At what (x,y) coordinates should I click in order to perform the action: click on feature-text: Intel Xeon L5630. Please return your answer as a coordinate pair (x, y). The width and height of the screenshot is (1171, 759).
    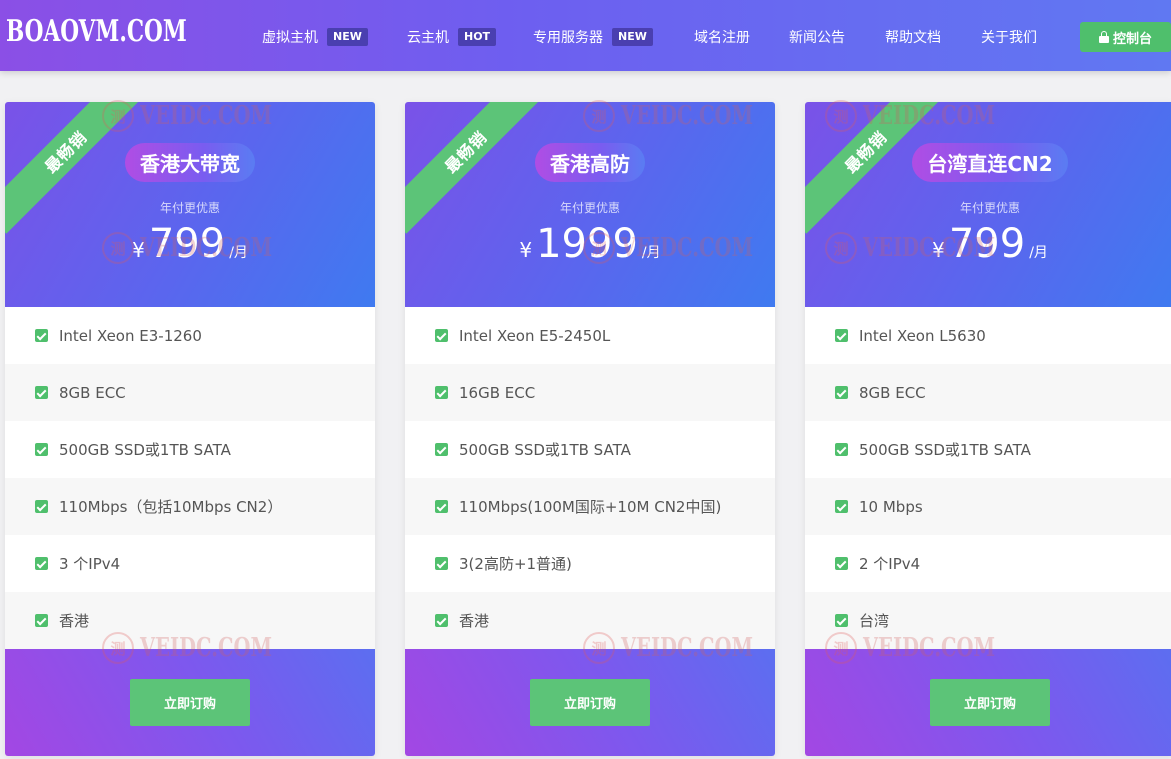
    Looking at the image, I should click on (922, 335).